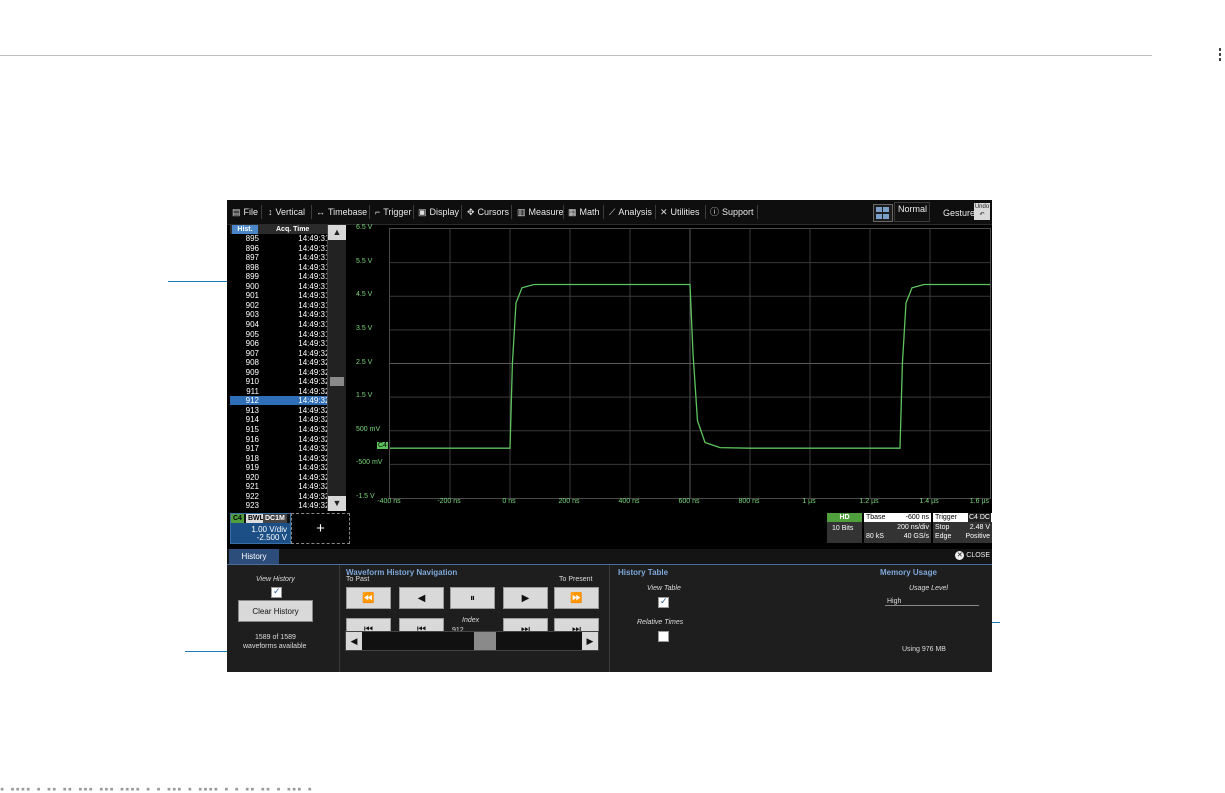 This screenshot has height=793, width=1225. Describe the element at coordinates (252, 420) in the screenshot. I see `history-row-index: 914` at that location.